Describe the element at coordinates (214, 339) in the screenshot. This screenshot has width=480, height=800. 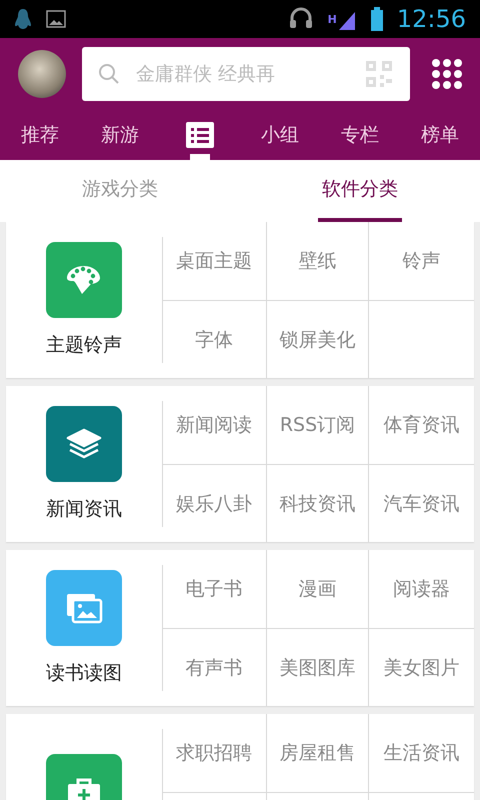
I see `subcategory-link: 字体` at that location.